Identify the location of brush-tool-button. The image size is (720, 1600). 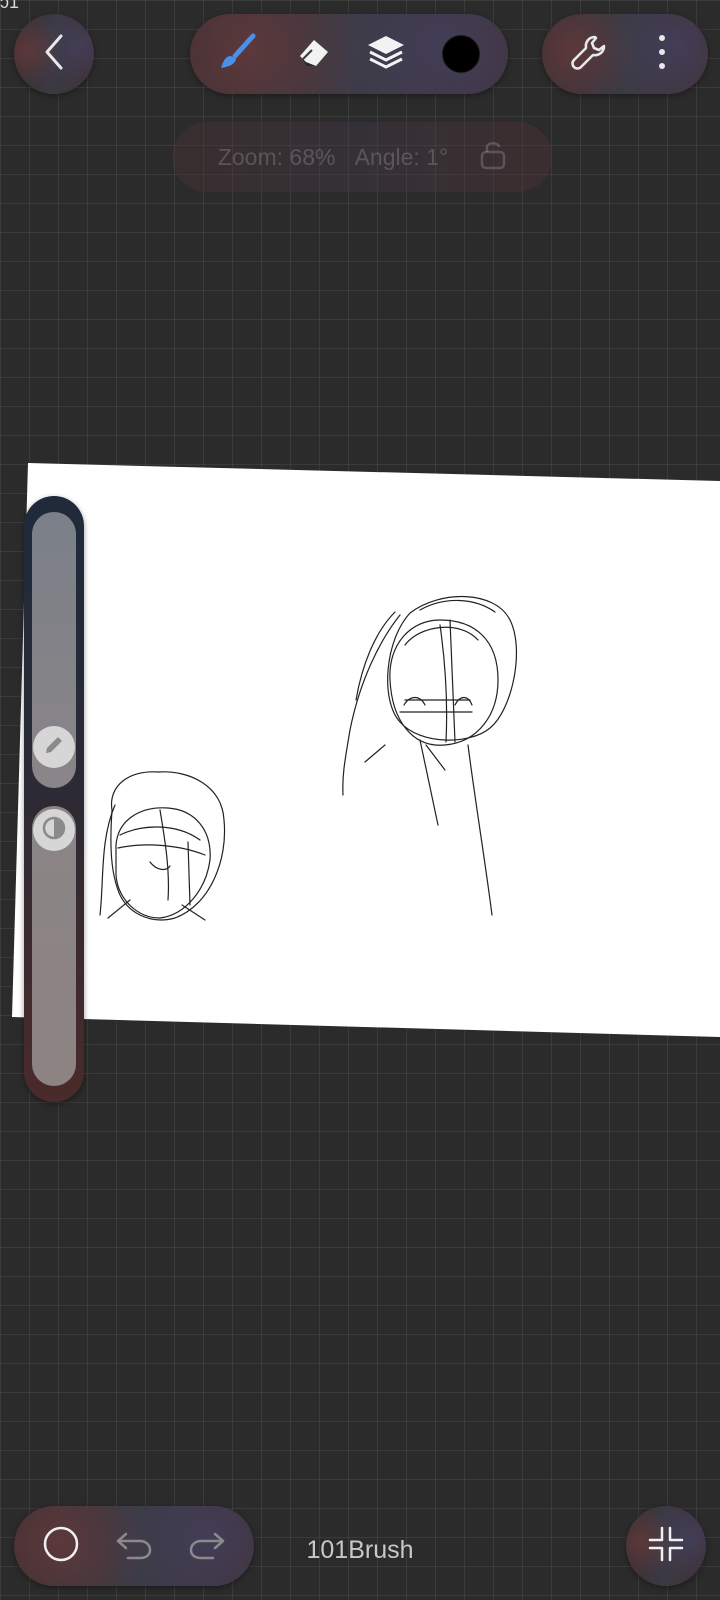
(237, 54).